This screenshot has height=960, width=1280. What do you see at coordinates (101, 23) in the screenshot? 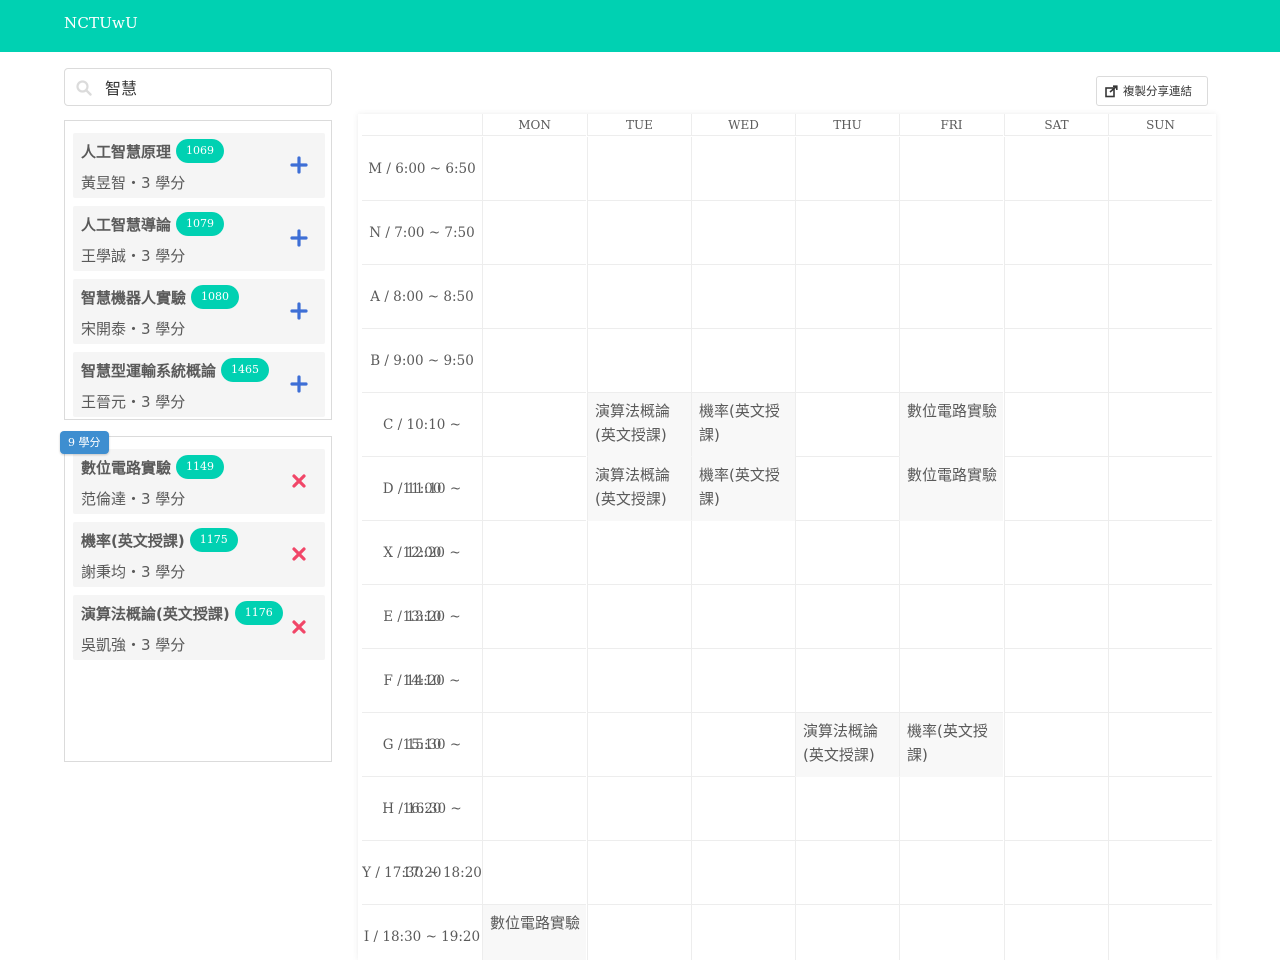
I see `brand-logo: NCTUwU` at bounding box center [101, 23].